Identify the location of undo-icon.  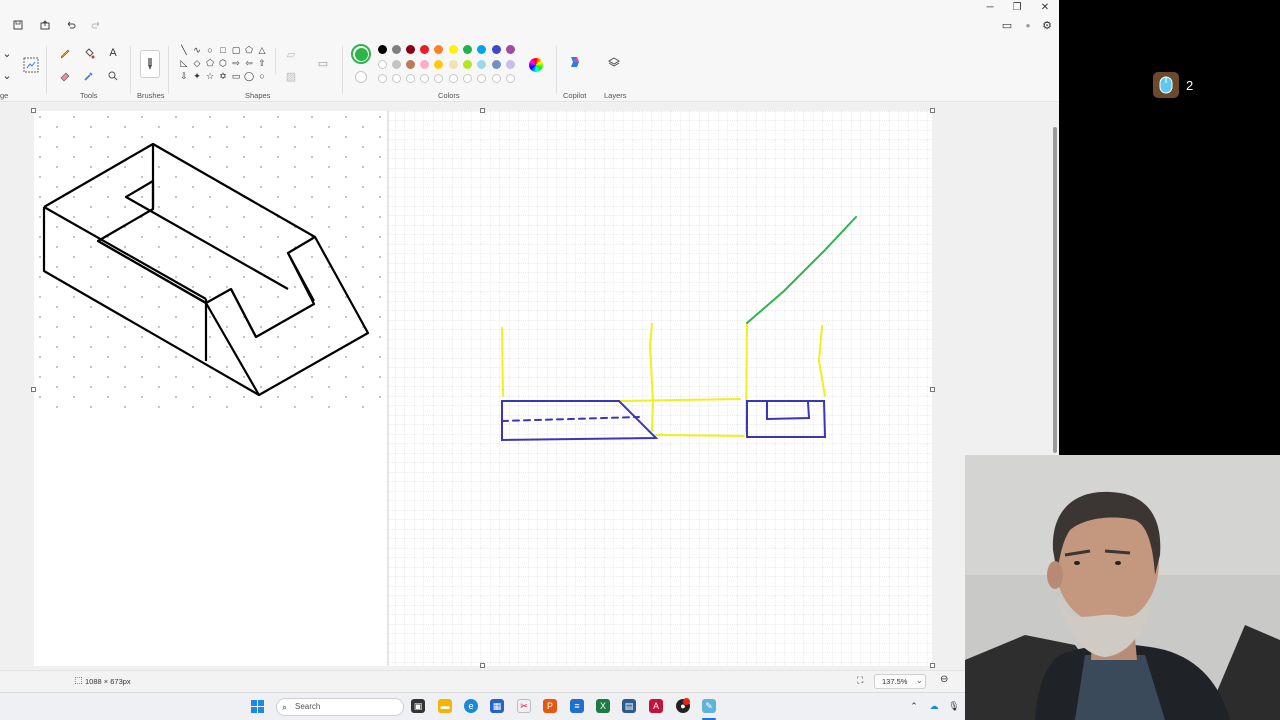
(71, 25).